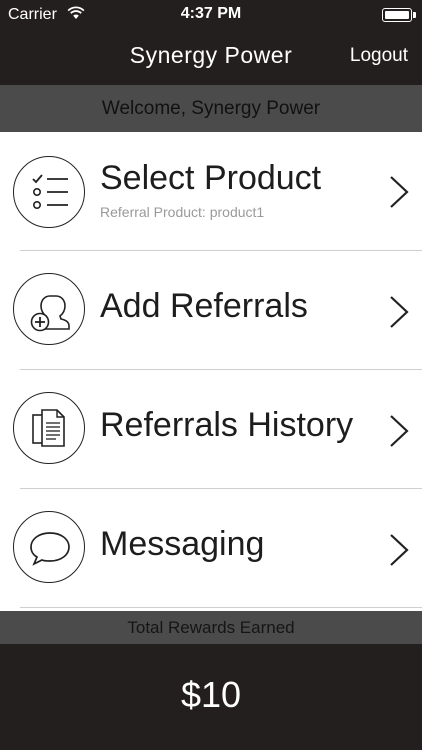  What do you see at coordinates (227, 425) in the screenshot?
I see `menu-item-title: Referrals History` at bounding box center [227, 425].